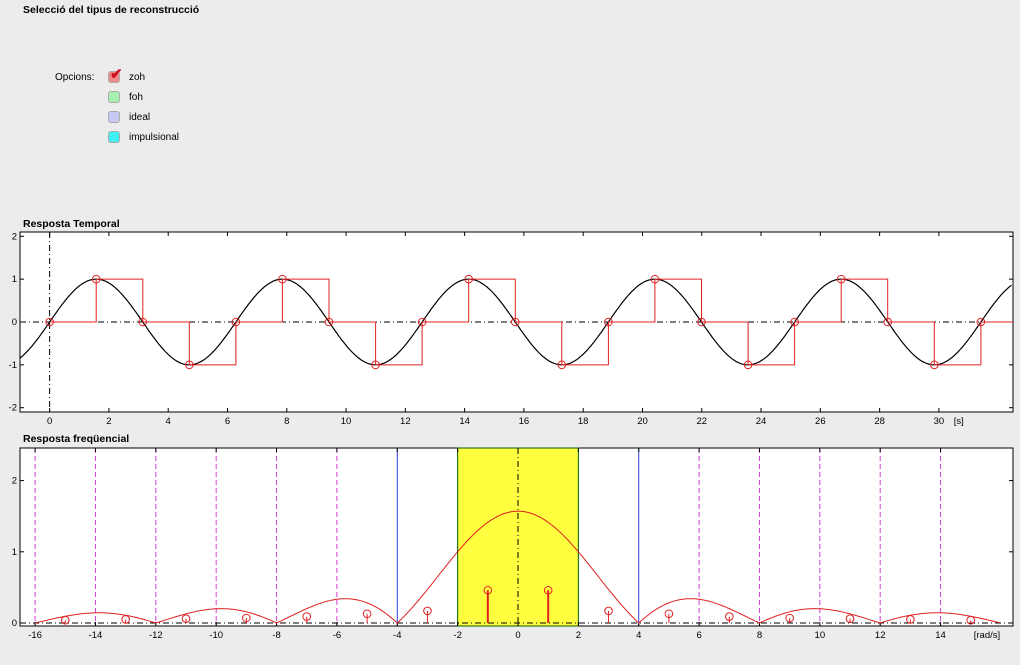  Describe the element at coordinates (517, 635) in the screenshot. I see `x-tick-label: 0` at that location.